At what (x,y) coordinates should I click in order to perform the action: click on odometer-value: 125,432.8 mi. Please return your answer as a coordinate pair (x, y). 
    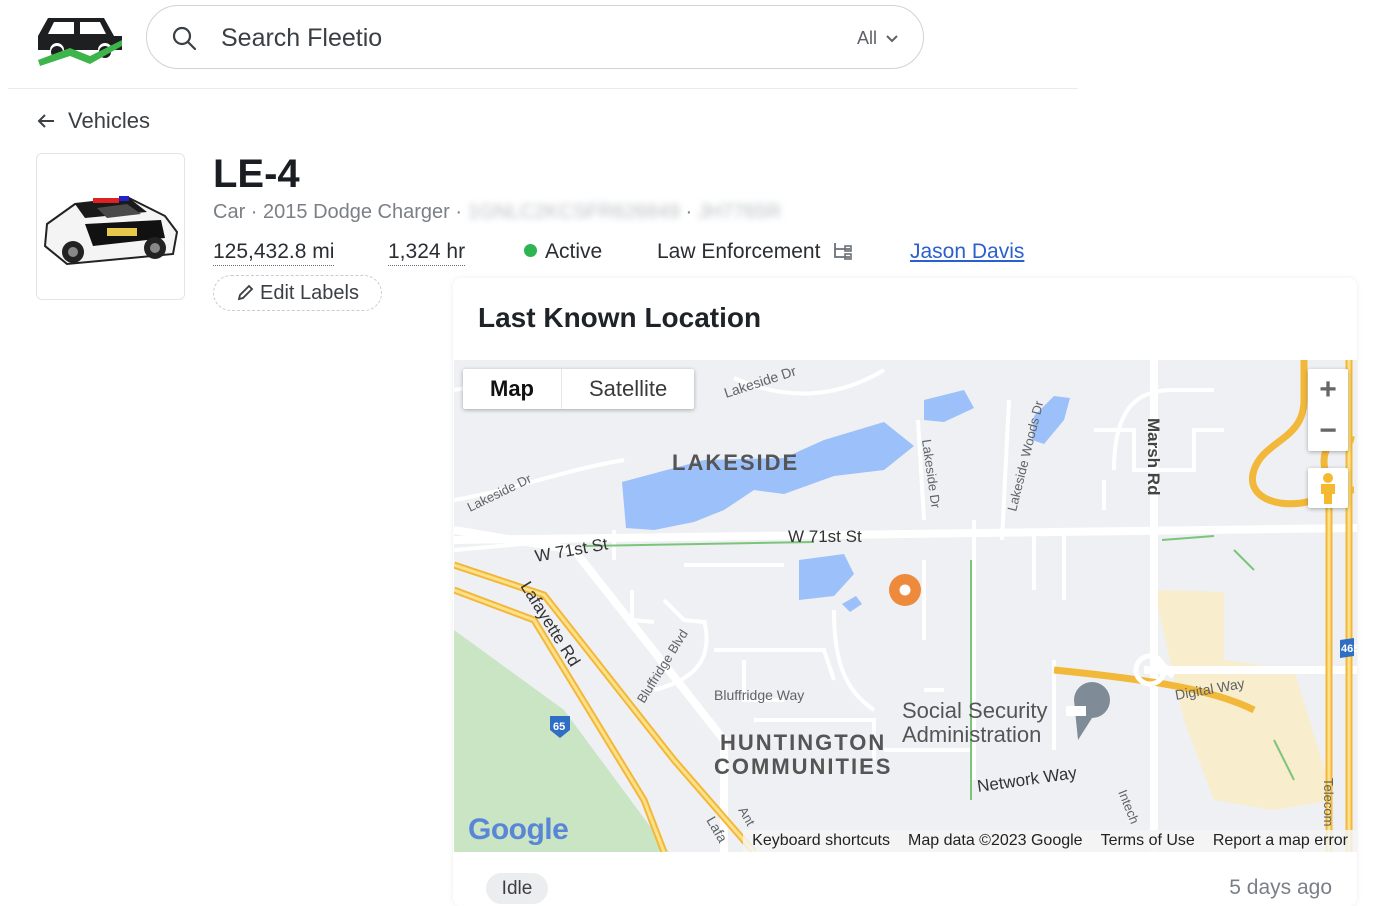
    Looking at the image, I should click on (274, 253).